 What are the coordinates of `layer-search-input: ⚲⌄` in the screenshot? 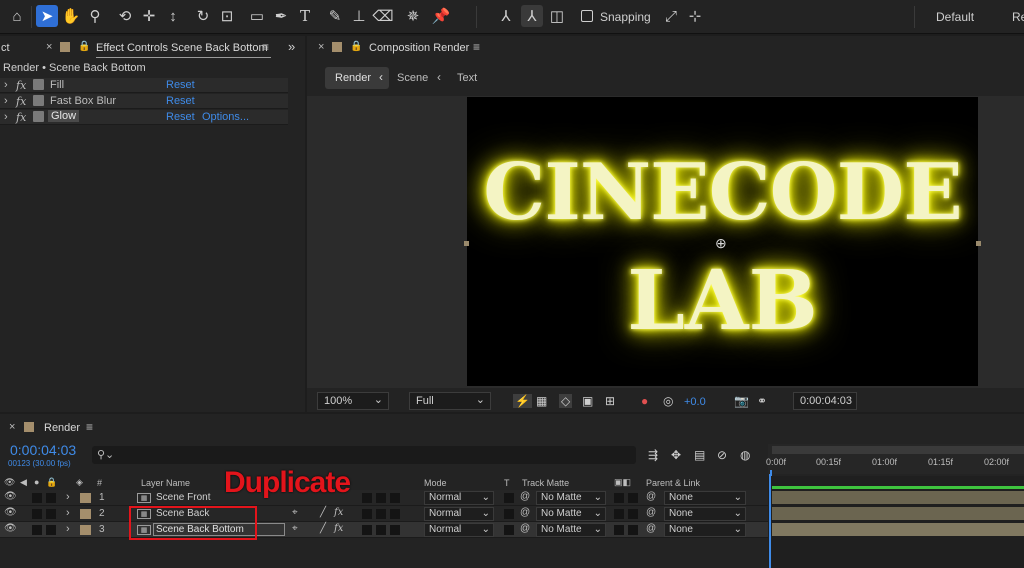 It's located at (364, 455).